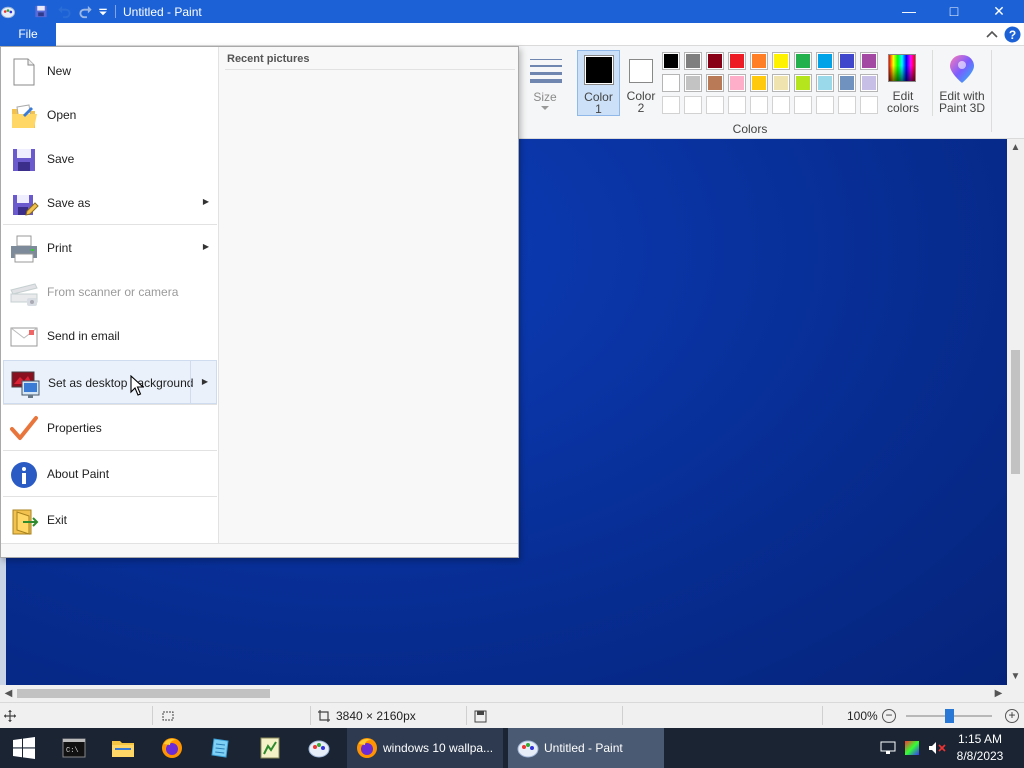 The image size is (1024, 768). I want to click on scroll-left-icon: ◀, so click(8, 693).